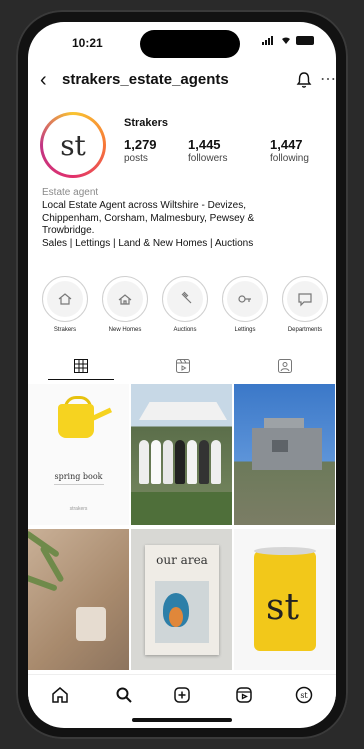  I want to click on post-spring-book: spring book strakers, so click(78, 454).